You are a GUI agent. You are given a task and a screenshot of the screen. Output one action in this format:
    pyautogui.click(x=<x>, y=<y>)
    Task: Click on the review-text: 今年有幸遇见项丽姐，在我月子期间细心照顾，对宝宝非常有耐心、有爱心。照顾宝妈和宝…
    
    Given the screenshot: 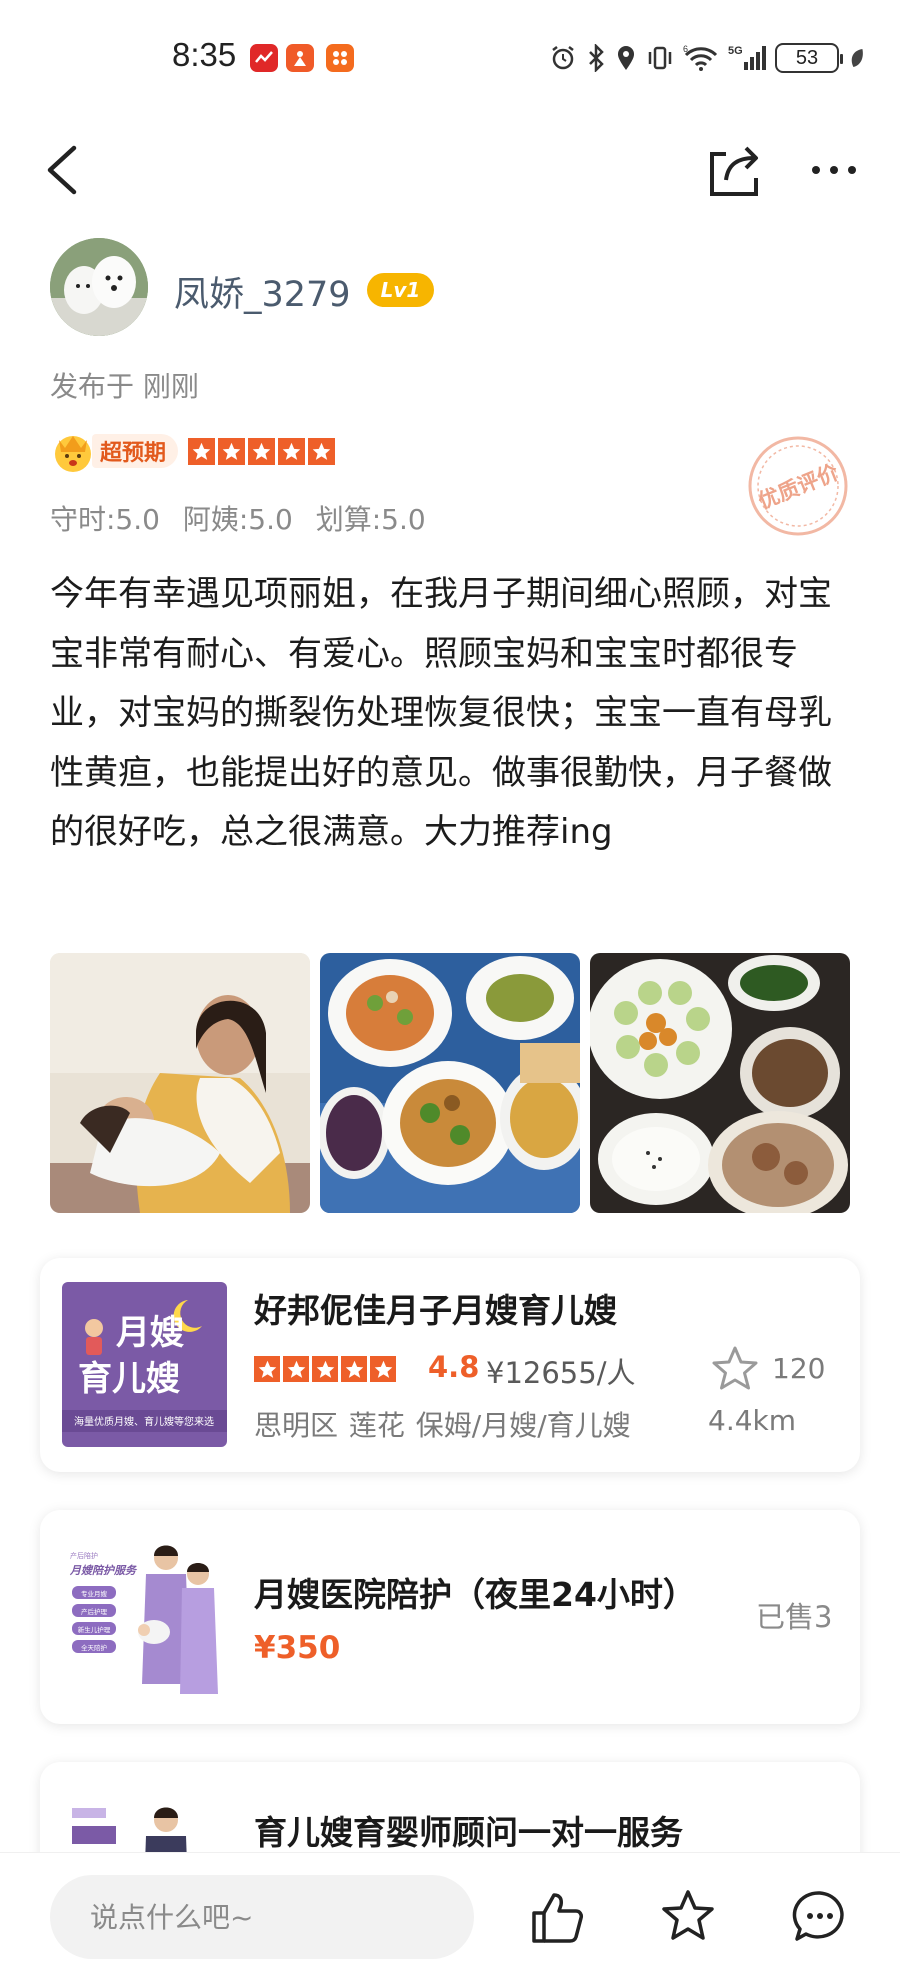 What is the action you would take?
    pyautogui.click(x=441, y=713)
    